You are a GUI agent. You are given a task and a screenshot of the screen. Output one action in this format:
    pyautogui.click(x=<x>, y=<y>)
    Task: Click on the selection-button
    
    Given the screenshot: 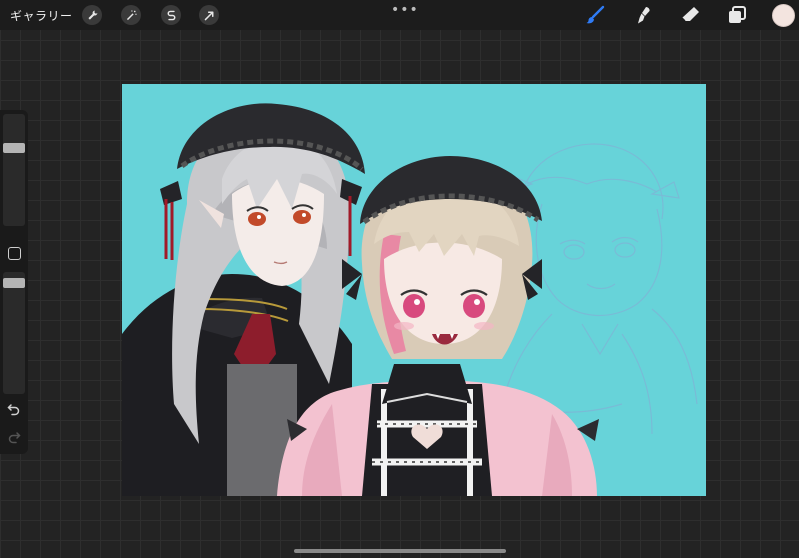 What is the action you would take?
    pyautogui.click(x=171, y=15)
    